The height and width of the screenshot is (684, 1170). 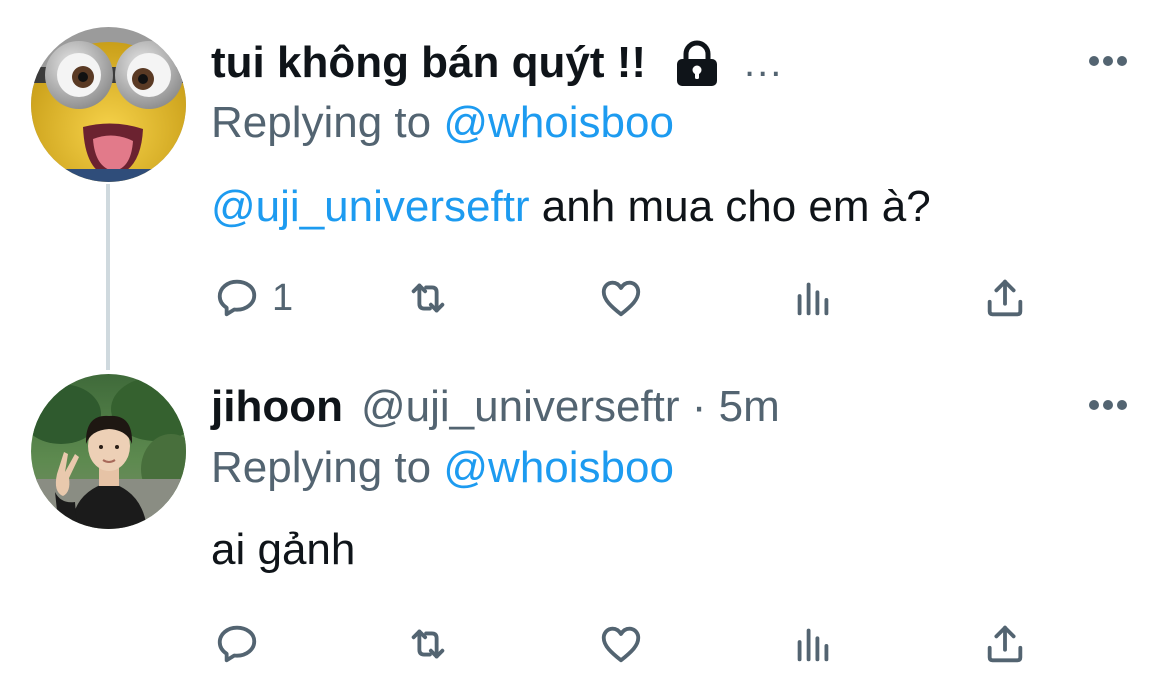 I want to click on display-name: tui không bán quýt !!, so click(x=428, y=63).